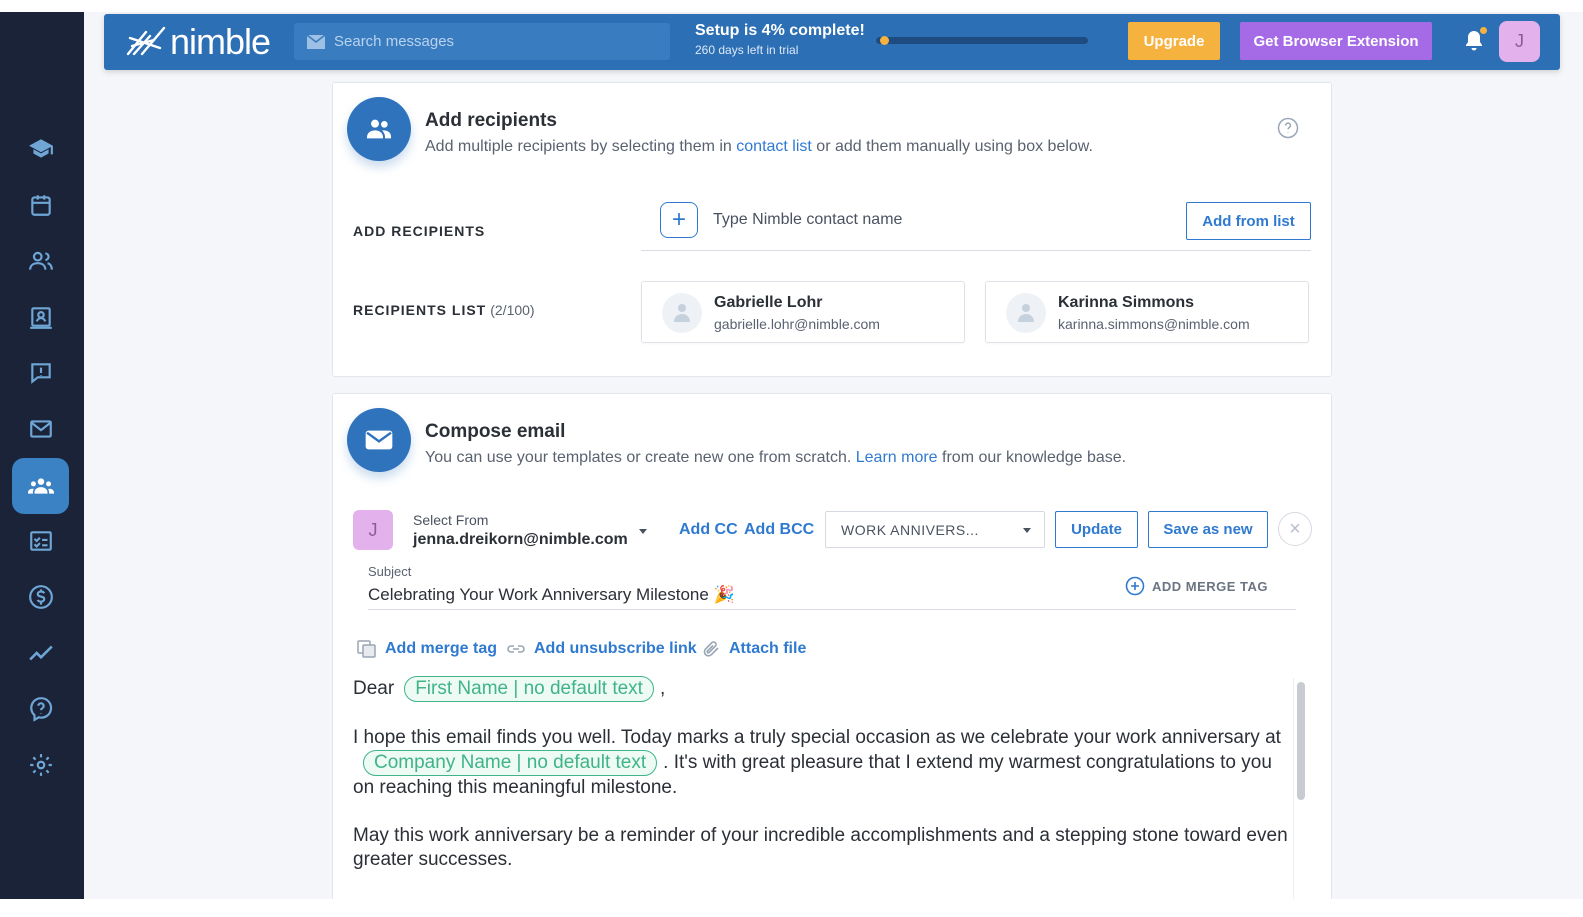  What do you see at coordinates (774, 146) in the screenshot?
I see `contact-list-link: contact list` at bounding box center [774, 146].